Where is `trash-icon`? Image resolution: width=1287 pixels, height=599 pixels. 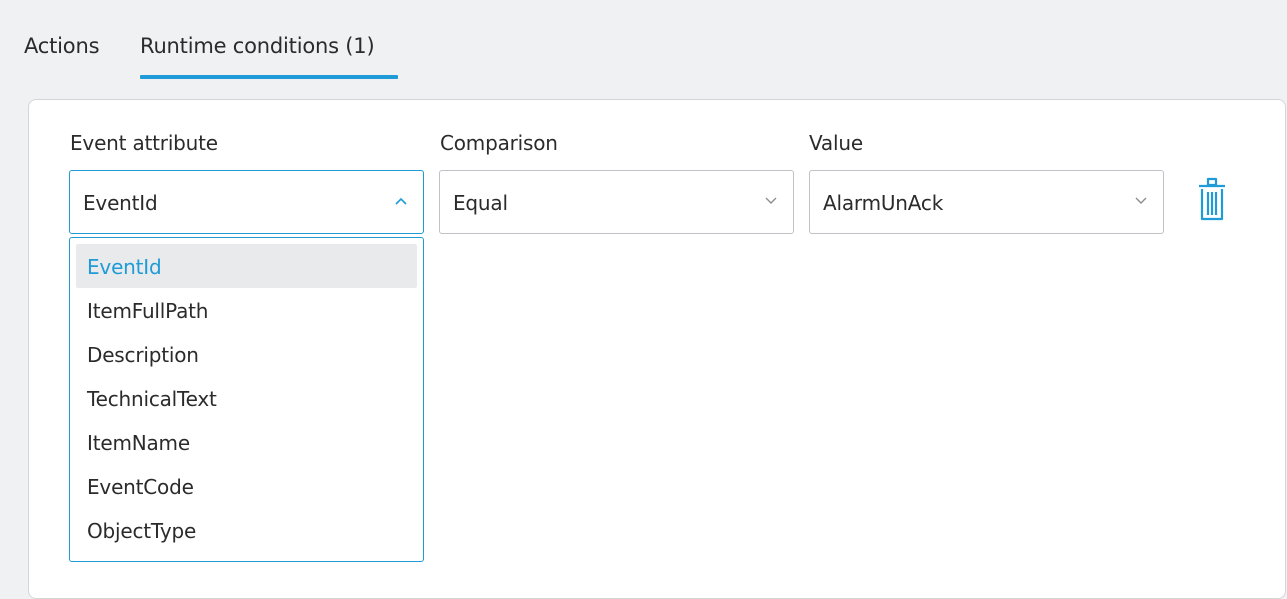 trash-icon is located at coordinates (1212, 200).